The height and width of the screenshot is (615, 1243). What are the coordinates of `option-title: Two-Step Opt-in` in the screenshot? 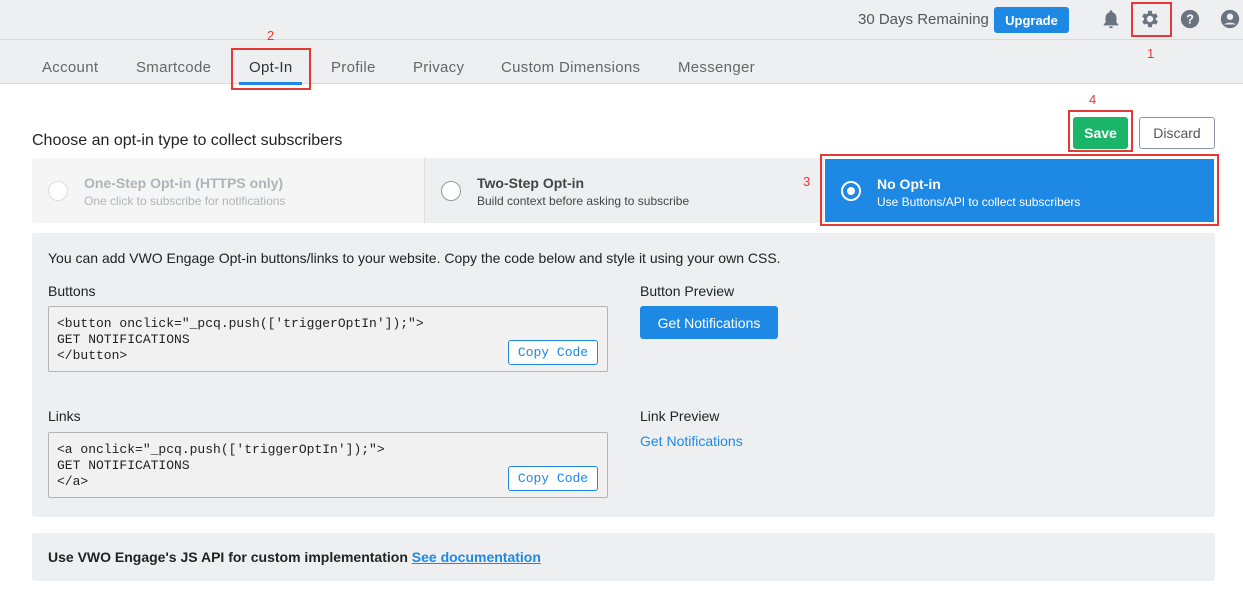 It's located at (531, 183).